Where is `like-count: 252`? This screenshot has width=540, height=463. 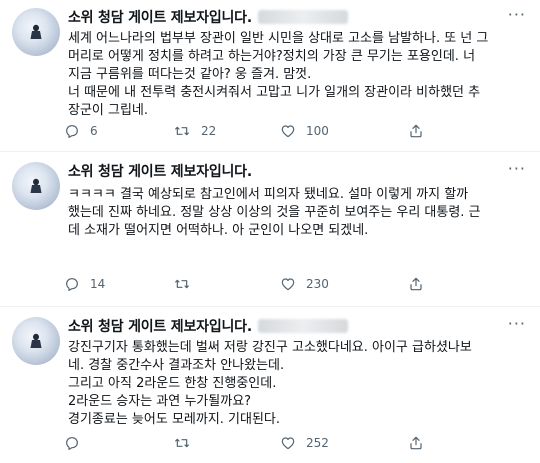 like-count: 252 is located at coordinates (317, 443).